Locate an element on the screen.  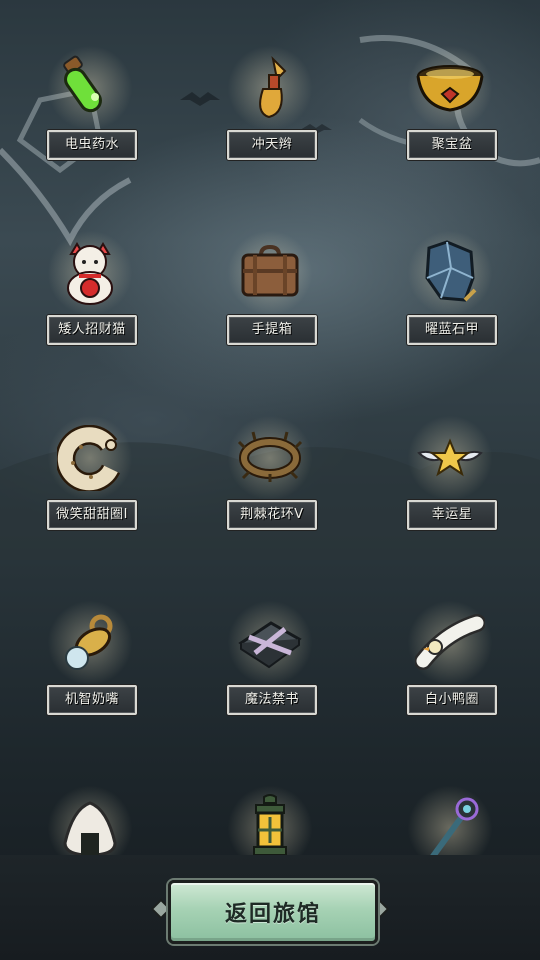
treasure-bowl-icon is located at coordinates (450, 88).